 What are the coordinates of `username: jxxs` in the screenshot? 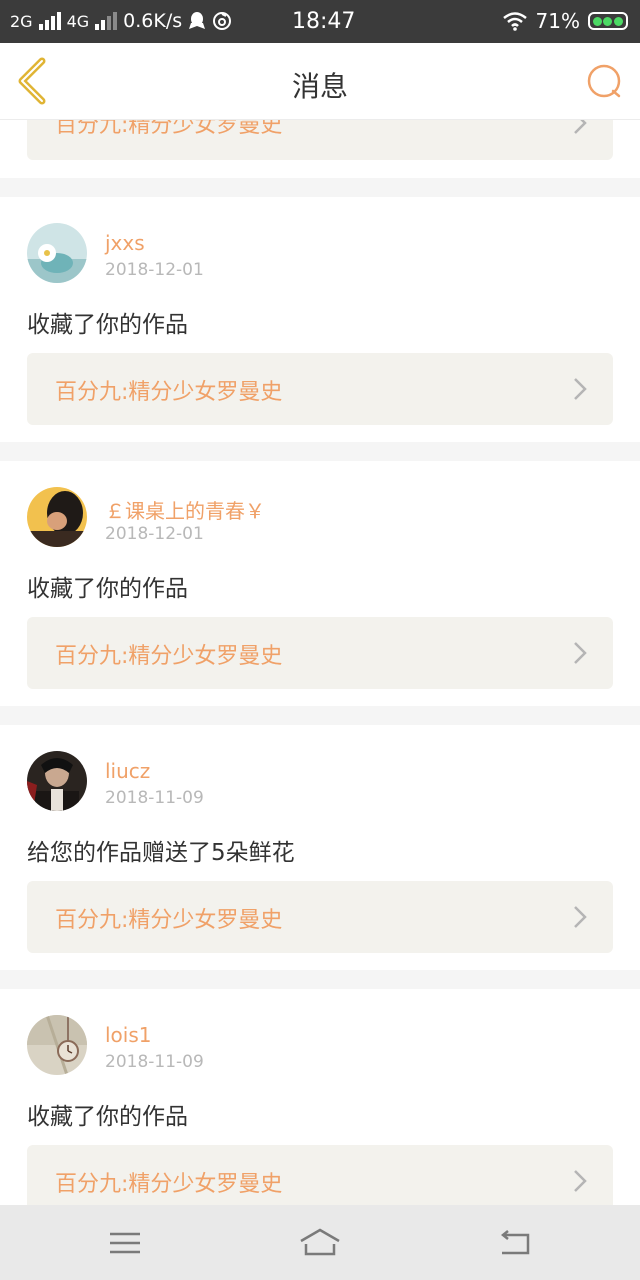 It's located at (125, 243).